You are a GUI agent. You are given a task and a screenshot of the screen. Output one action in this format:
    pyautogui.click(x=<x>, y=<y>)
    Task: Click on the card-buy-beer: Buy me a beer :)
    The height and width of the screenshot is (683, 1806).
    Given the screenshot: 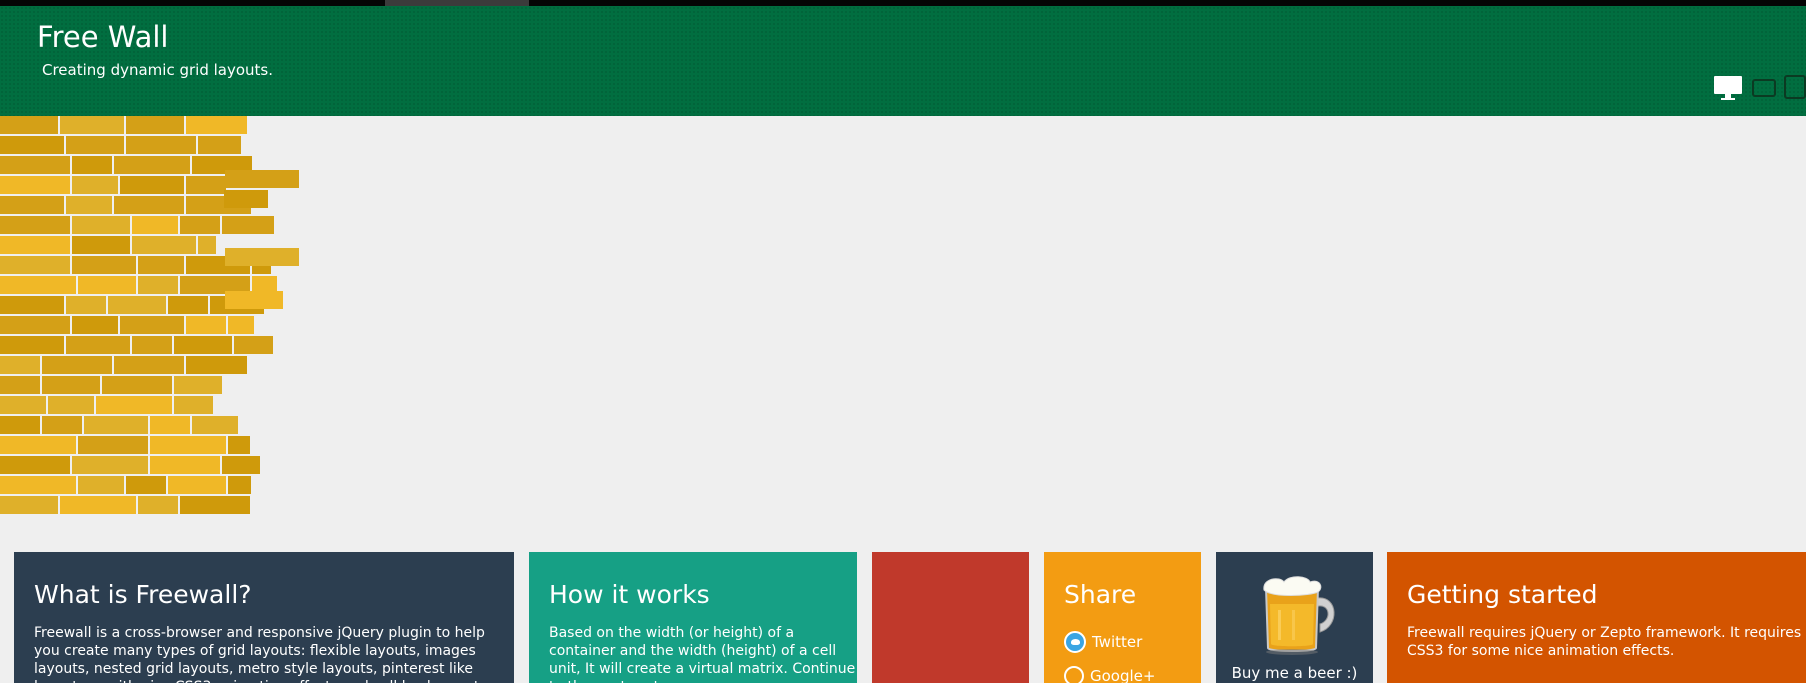 What is the action you would take?
    pyautogui.click(x=1294, y=617)
    